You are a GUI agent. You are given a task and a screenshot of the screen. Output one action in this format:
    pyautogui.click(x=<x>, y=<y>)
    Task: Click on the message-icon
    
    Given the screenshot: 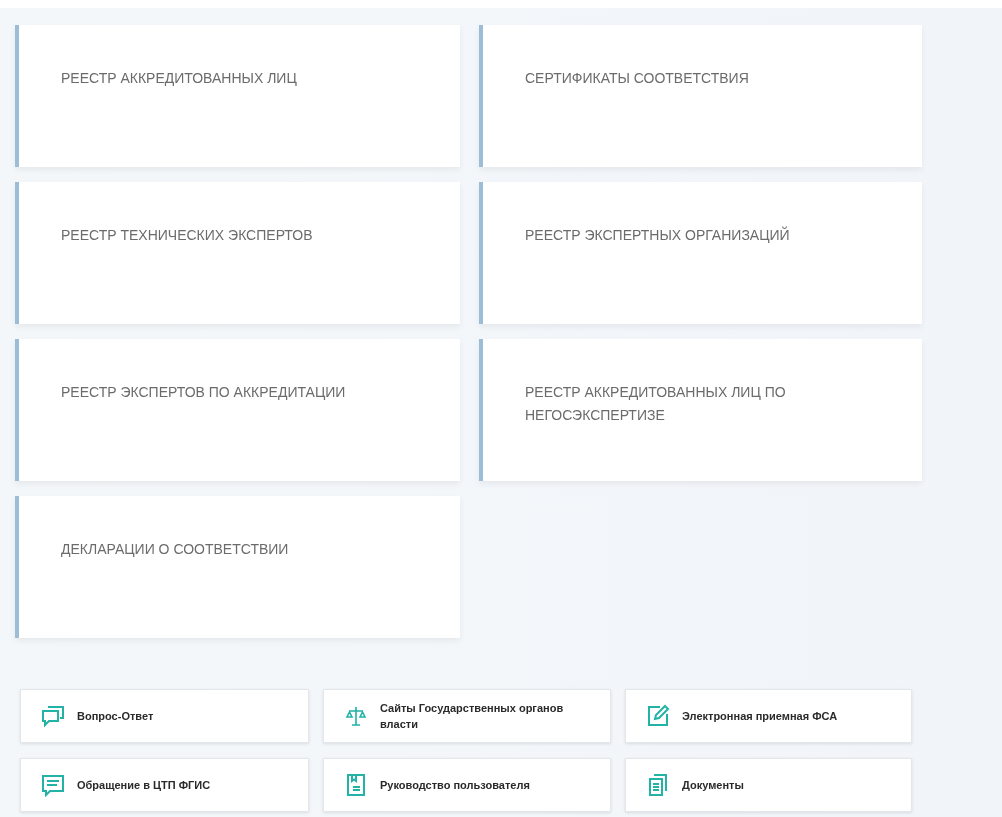 What is the action you would take?
    pyautogui.click(x=53, y=785)
    